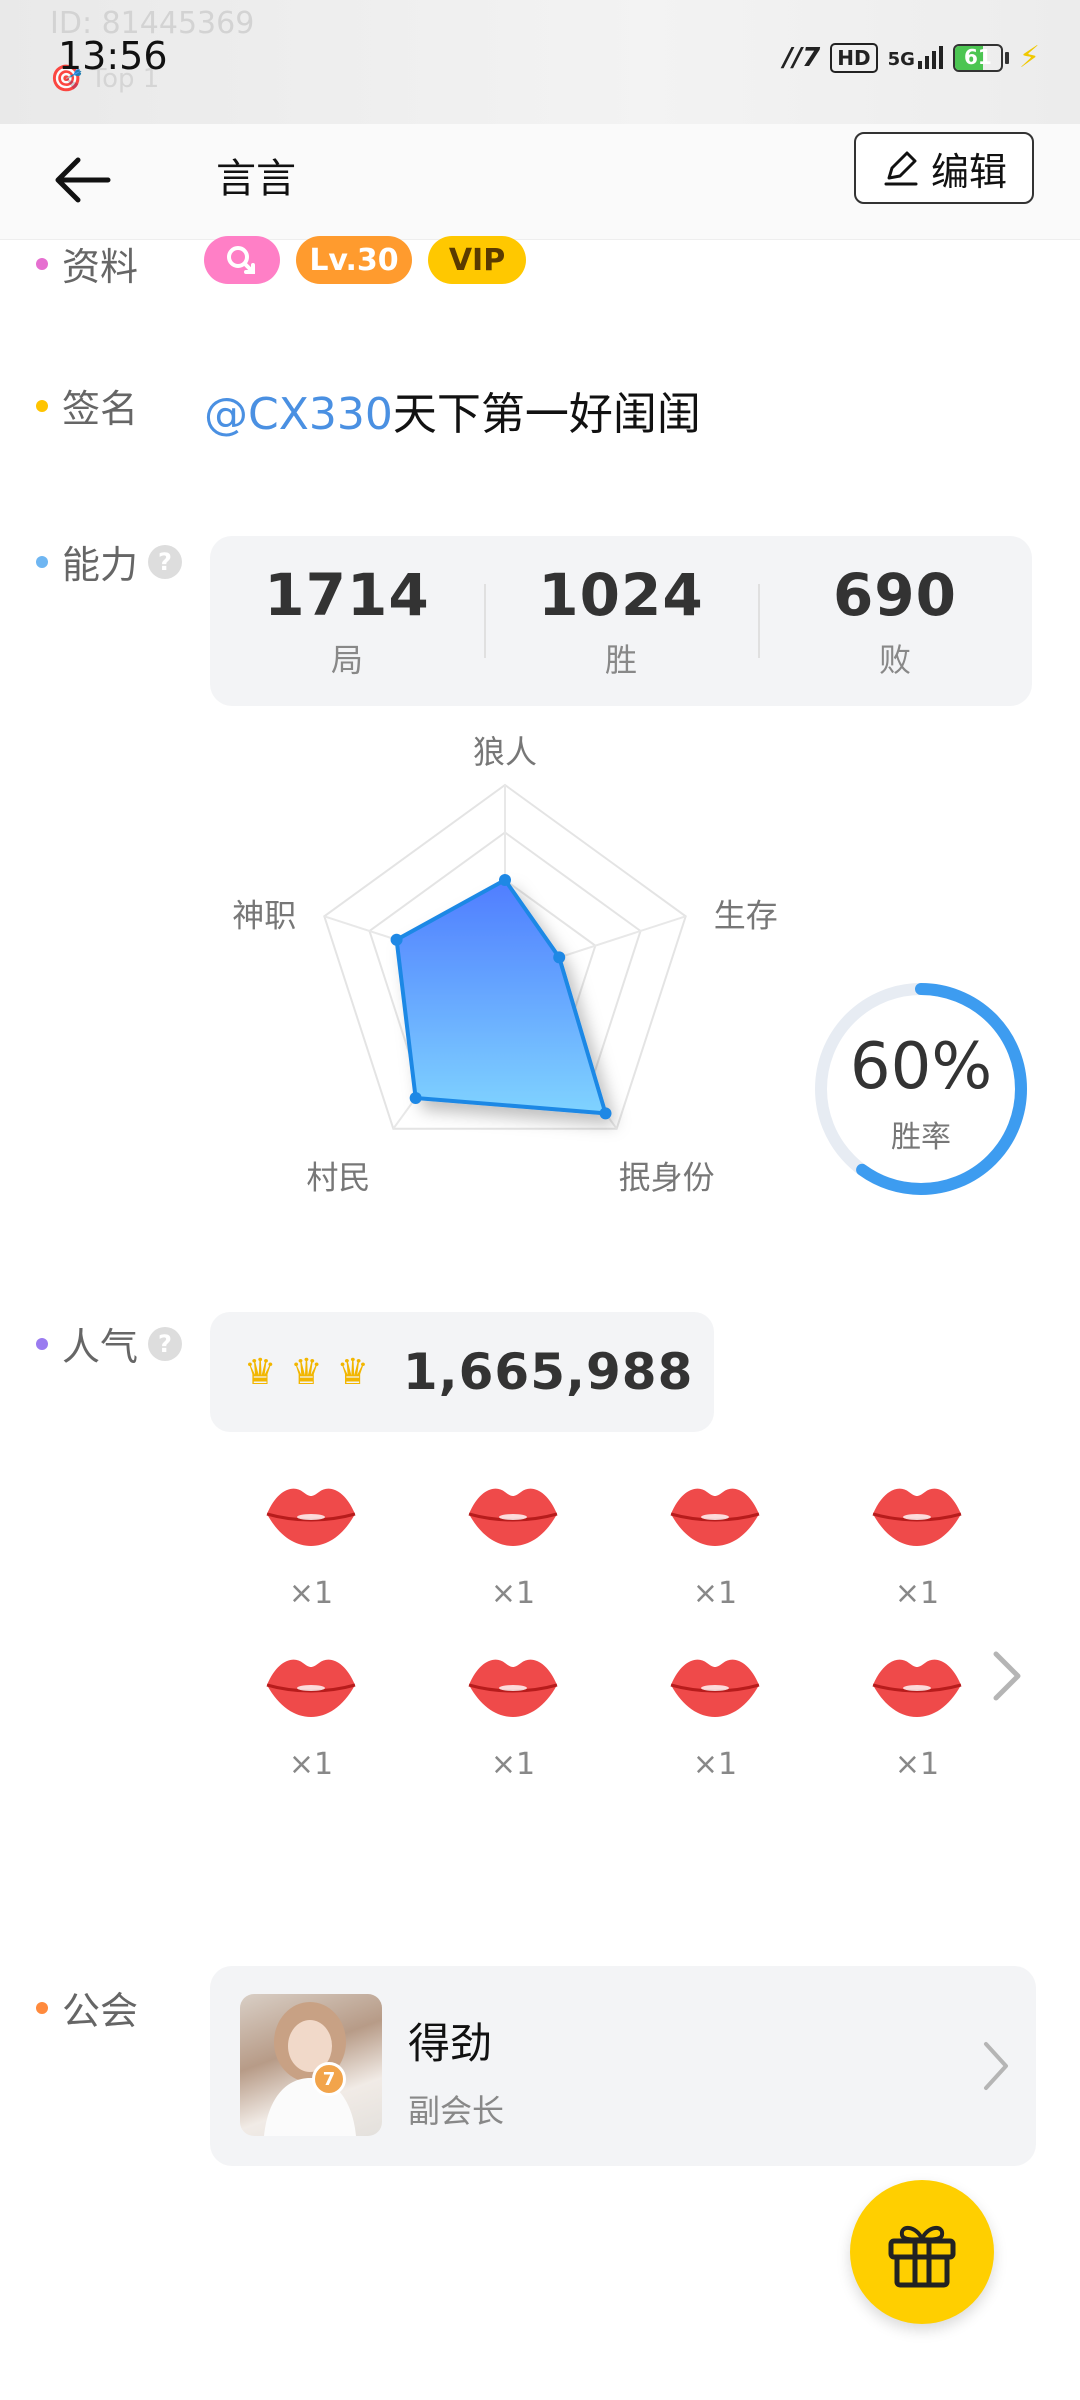  Describe the element at coordinates (100, 409) in the screenshot. I see `signature-label-text: 签名` at that location.